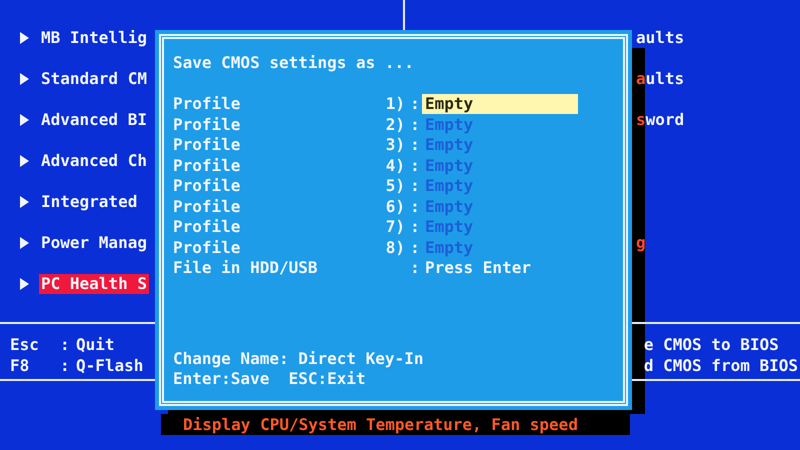 The height and width of the screenshot is (450, 800). Describe the element at coordinates (394, 124) in the screenshot. I see `profile-number: 2)` at that location.